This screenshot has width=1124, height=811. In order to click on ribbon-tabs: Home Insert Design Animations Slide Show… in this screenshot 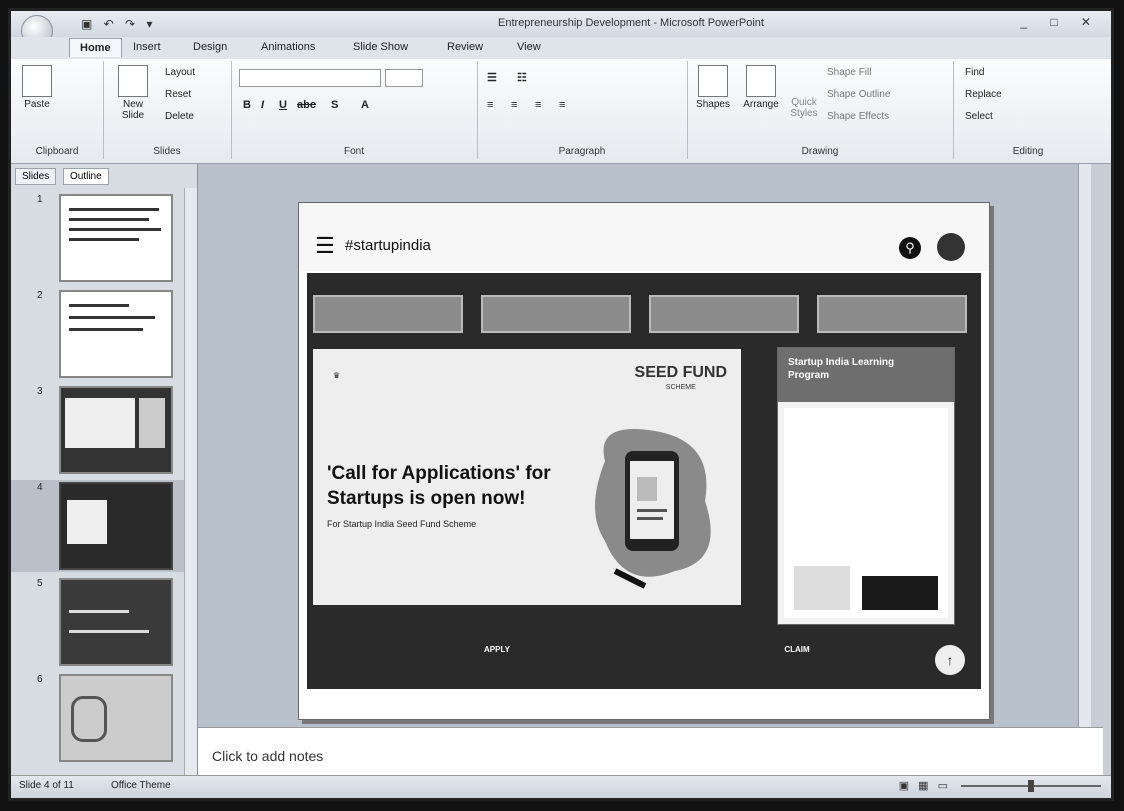, I will do `click(561, 48)`.